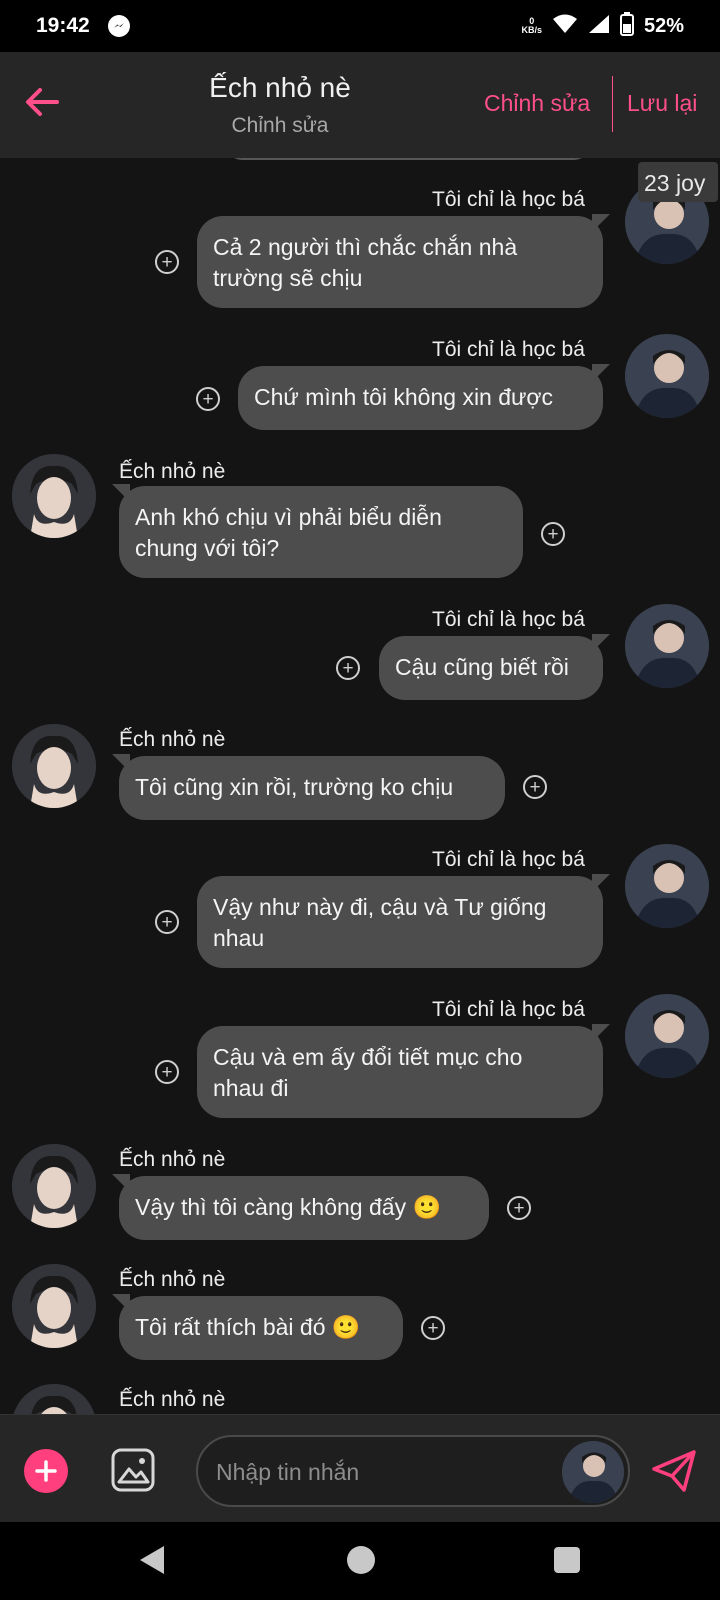 The image size is (720, 1600). Describe the element at coordinates (280, 87) in the screenshot. I see `chat-title: Ếch nhỏ nè` at that location.